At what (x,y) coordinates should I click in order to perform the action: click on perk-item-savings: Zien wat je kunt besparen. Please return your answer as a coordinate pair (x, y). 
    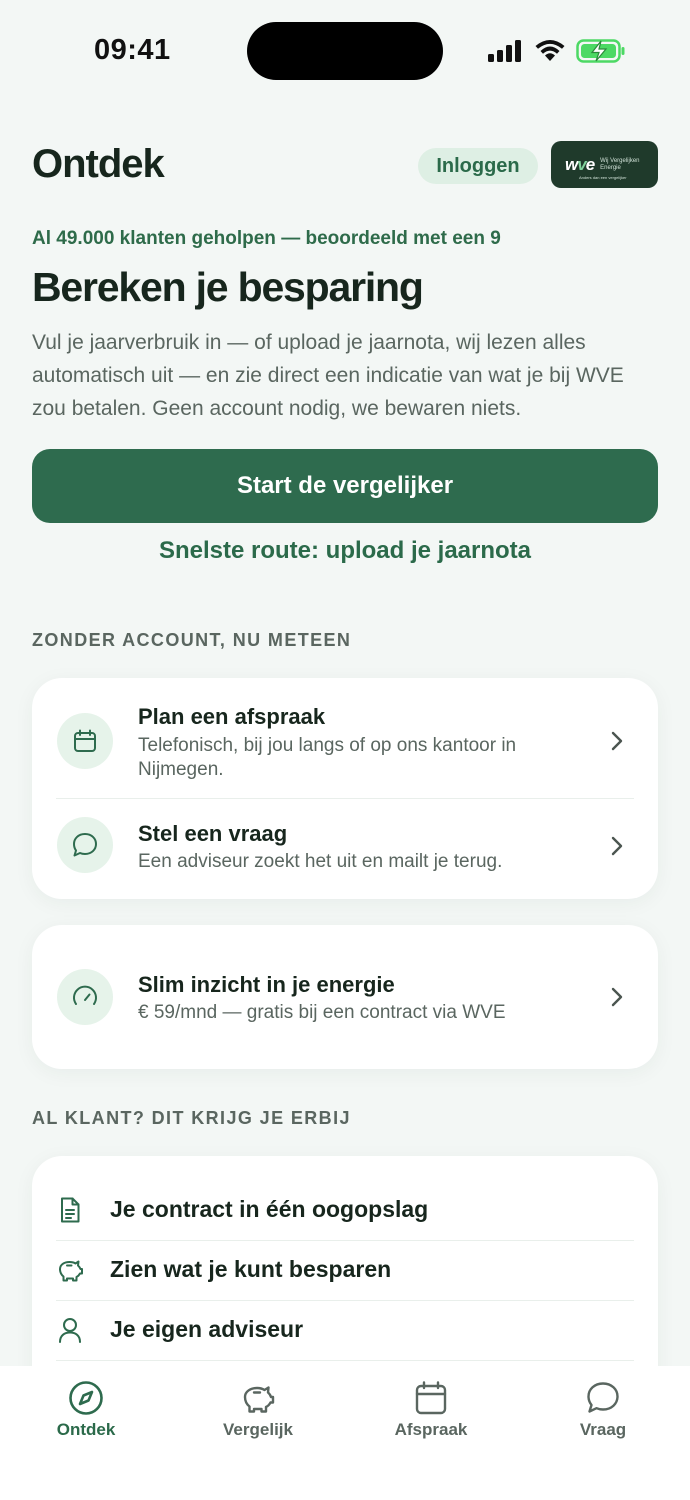
    Looking at the image, I should click on (345, 1270).